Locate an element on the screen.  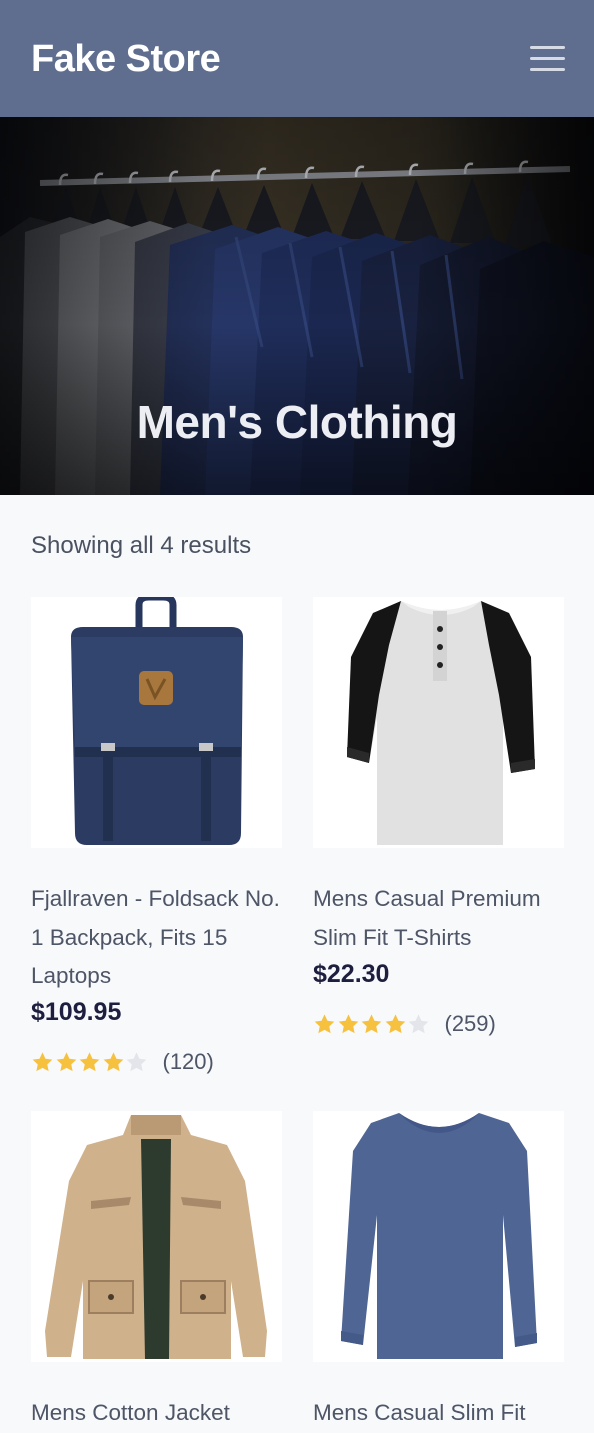
product-image-cotton-jacket is located at coordinates (156, 1236).